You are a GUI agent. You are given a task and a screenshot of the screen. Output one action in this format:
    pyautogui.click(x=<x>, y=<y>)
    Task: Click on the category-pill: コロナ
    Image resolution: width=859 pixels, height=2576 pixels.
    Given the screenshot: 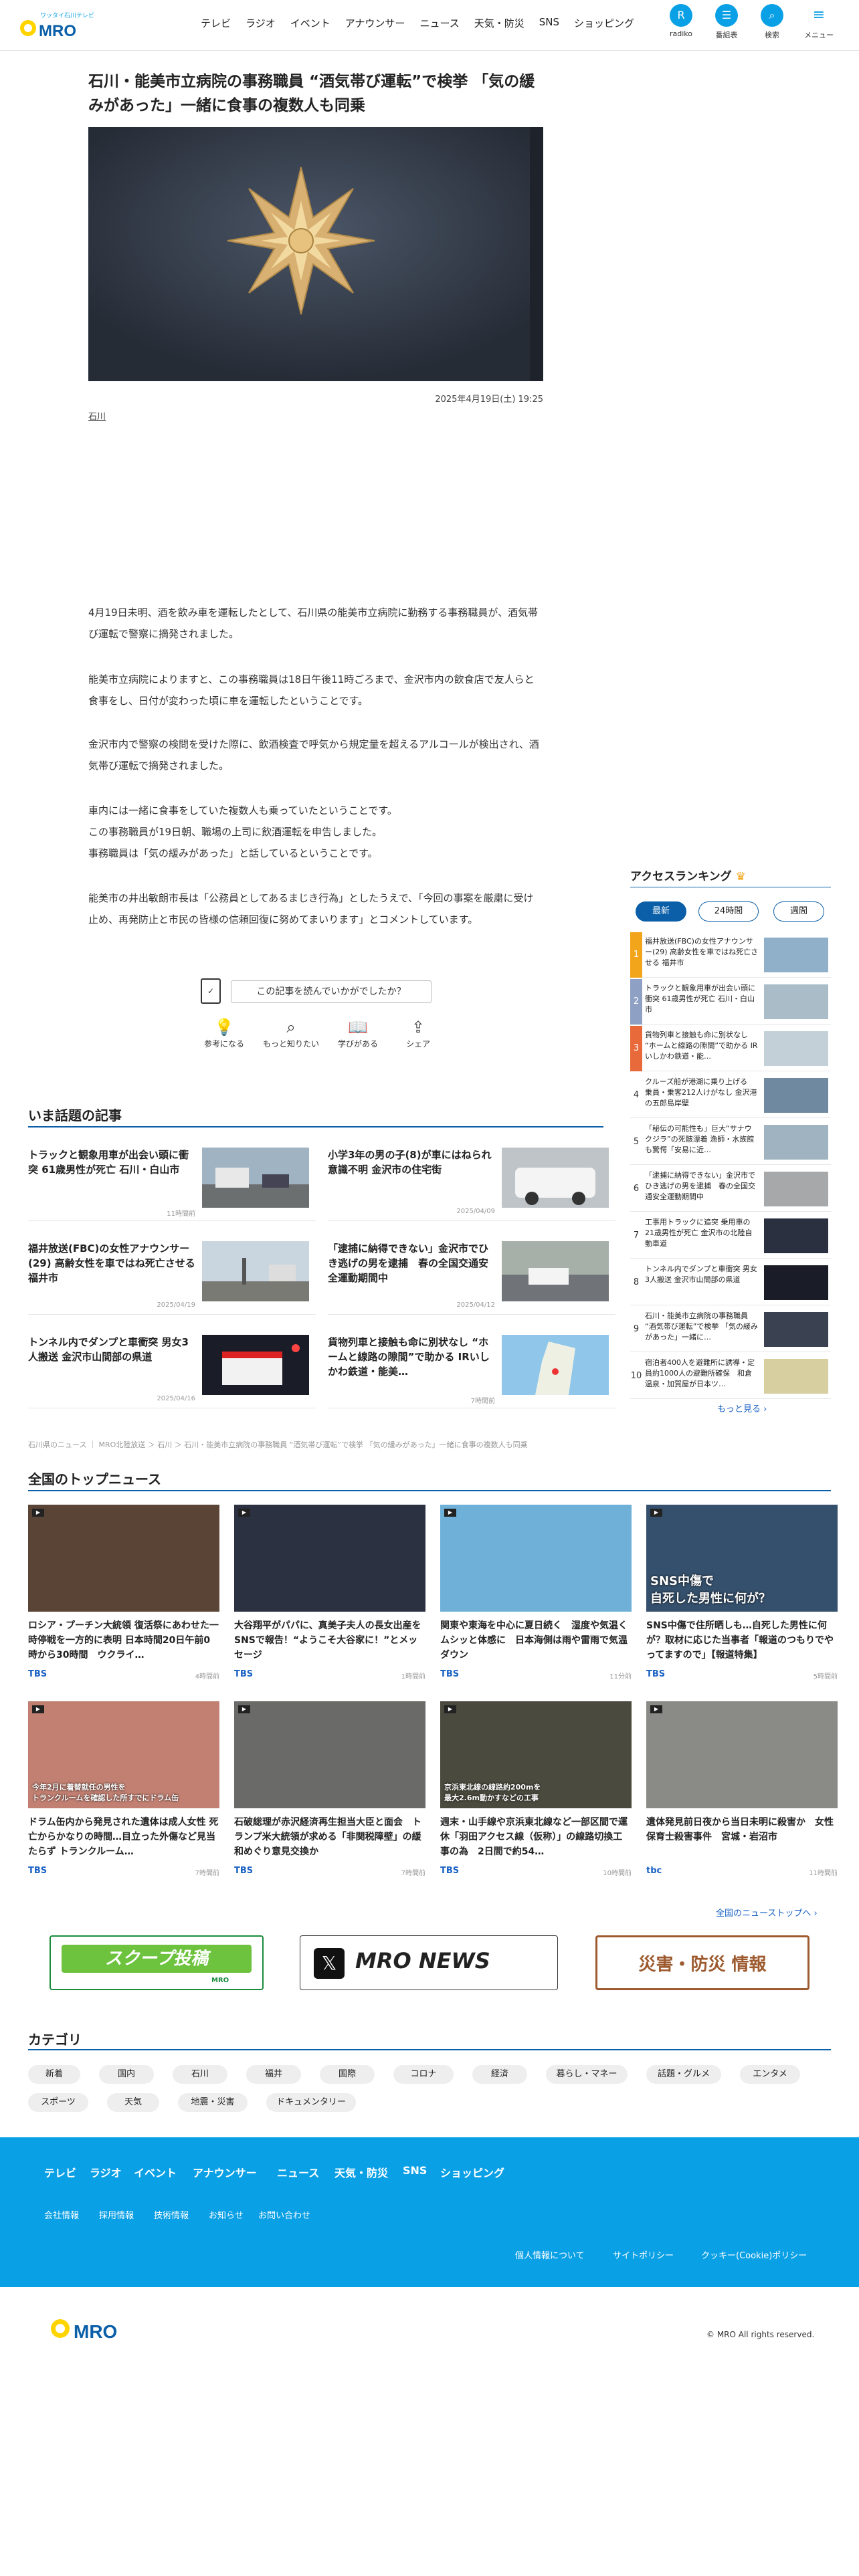 What is the action you would take?
    pyautogui.click(x=423, y=2074)
    